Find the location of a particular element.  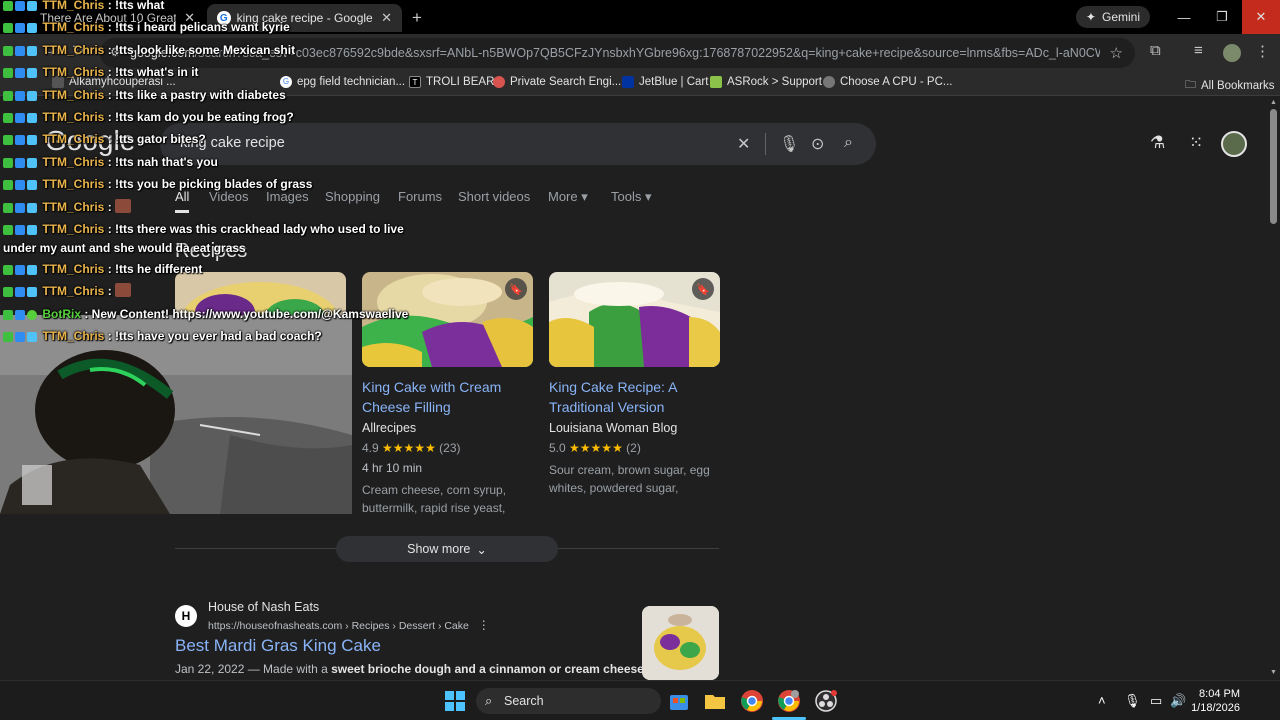

chat-message: TTM_Chris : is located at coordinates (213, 208).